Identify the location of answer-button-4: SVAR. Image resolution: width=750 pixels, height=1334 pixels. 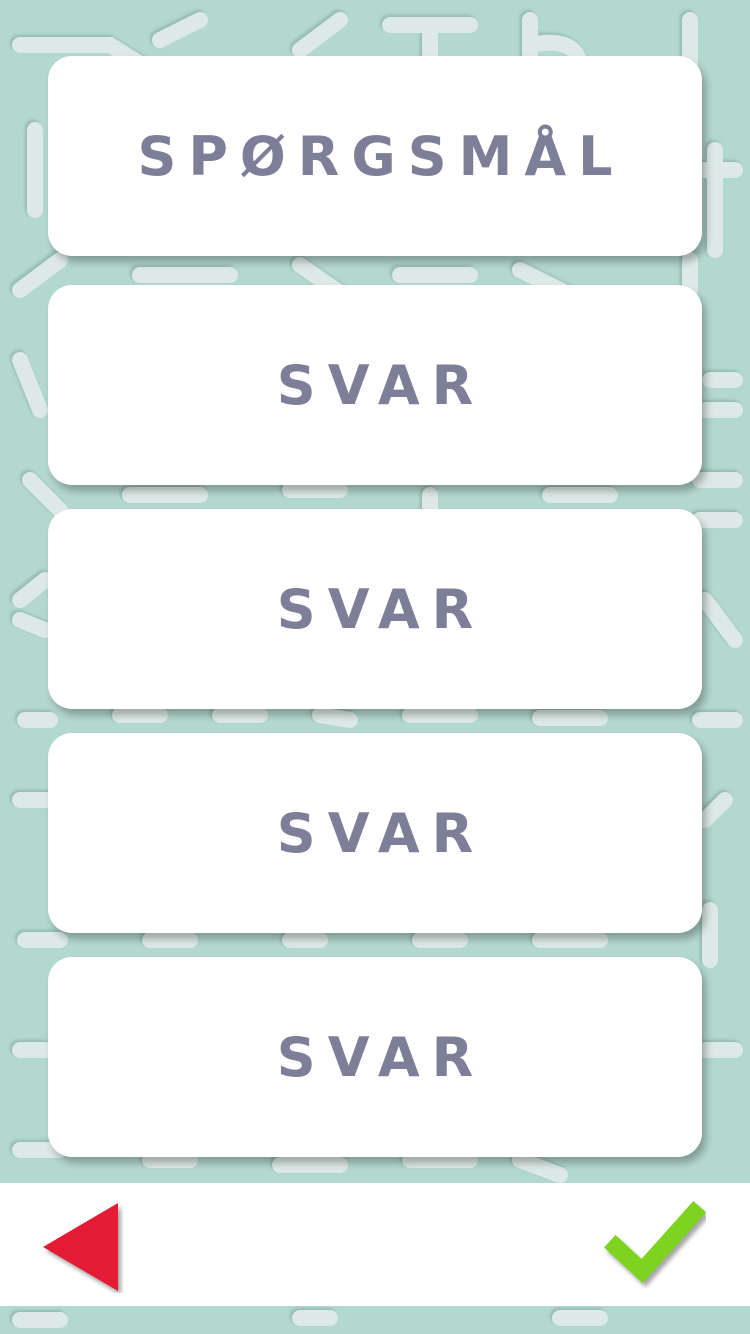
(375, 1057).